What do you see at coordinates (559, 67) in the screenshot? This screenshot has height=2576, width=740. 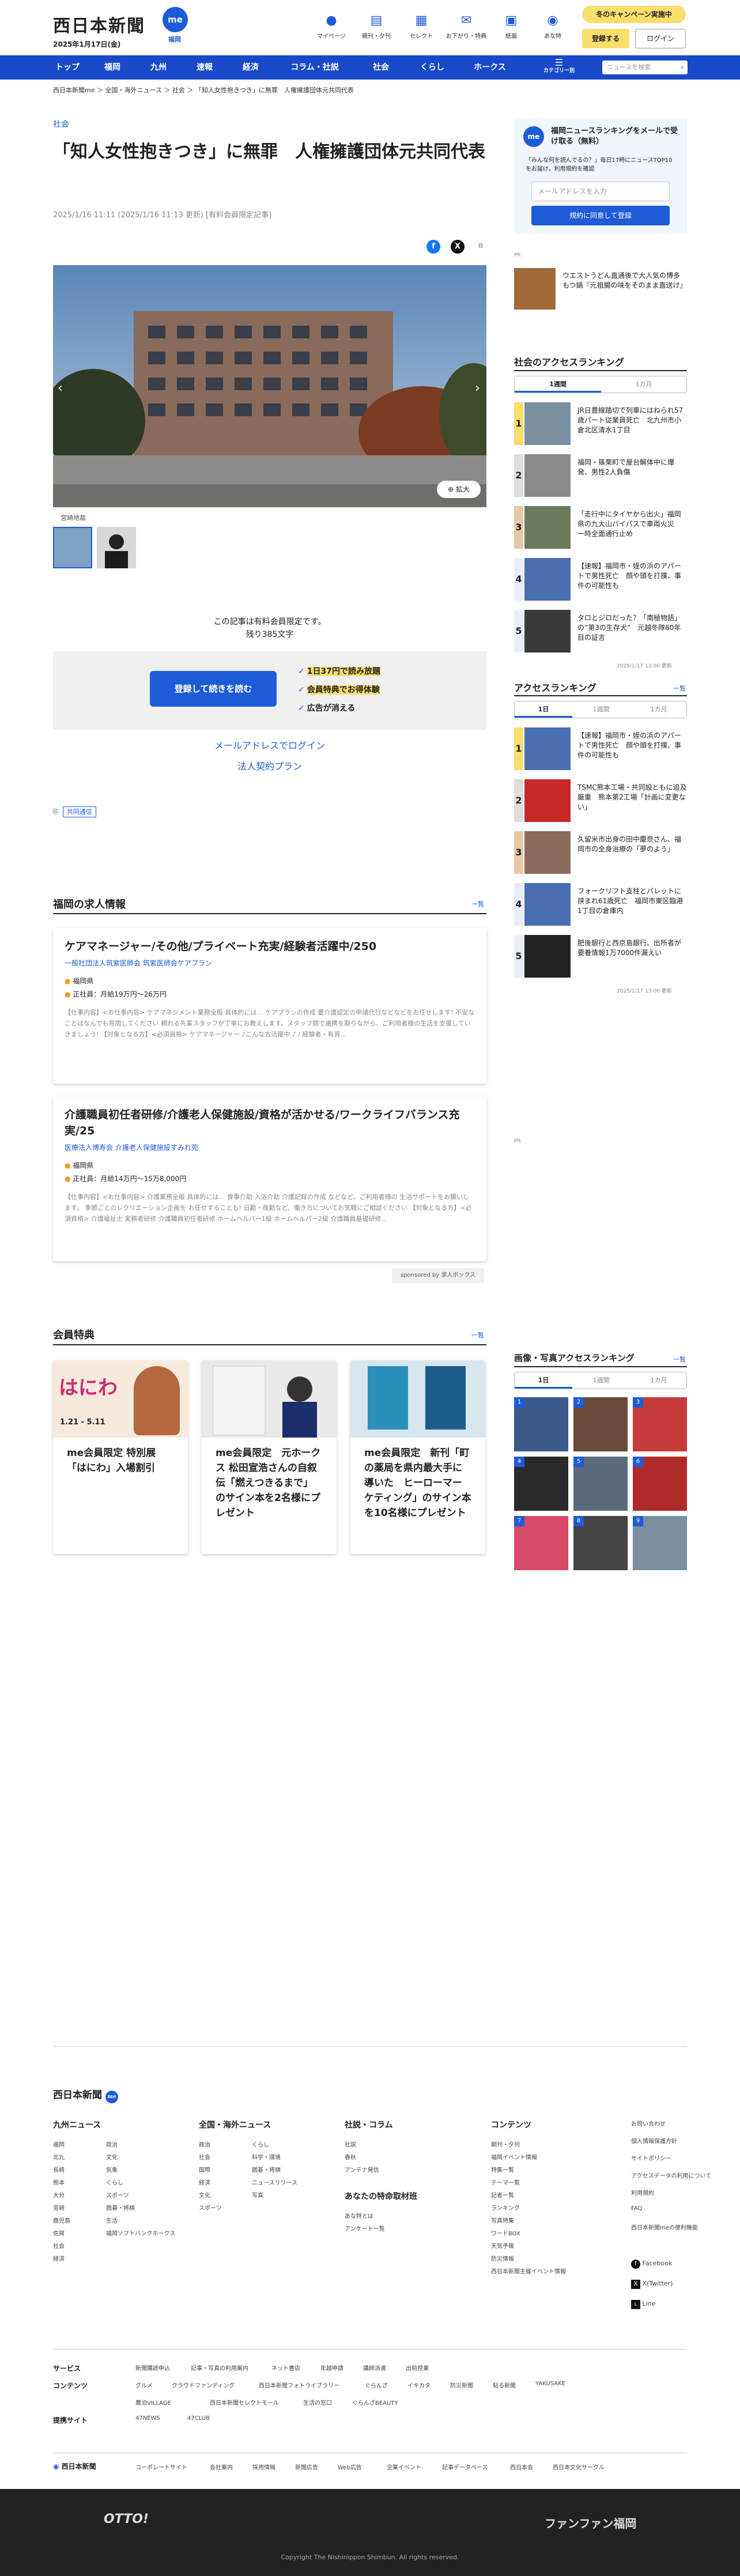 I see `category-menu-button: ☰ カテゴリー別` at bounding box center [559, 67].